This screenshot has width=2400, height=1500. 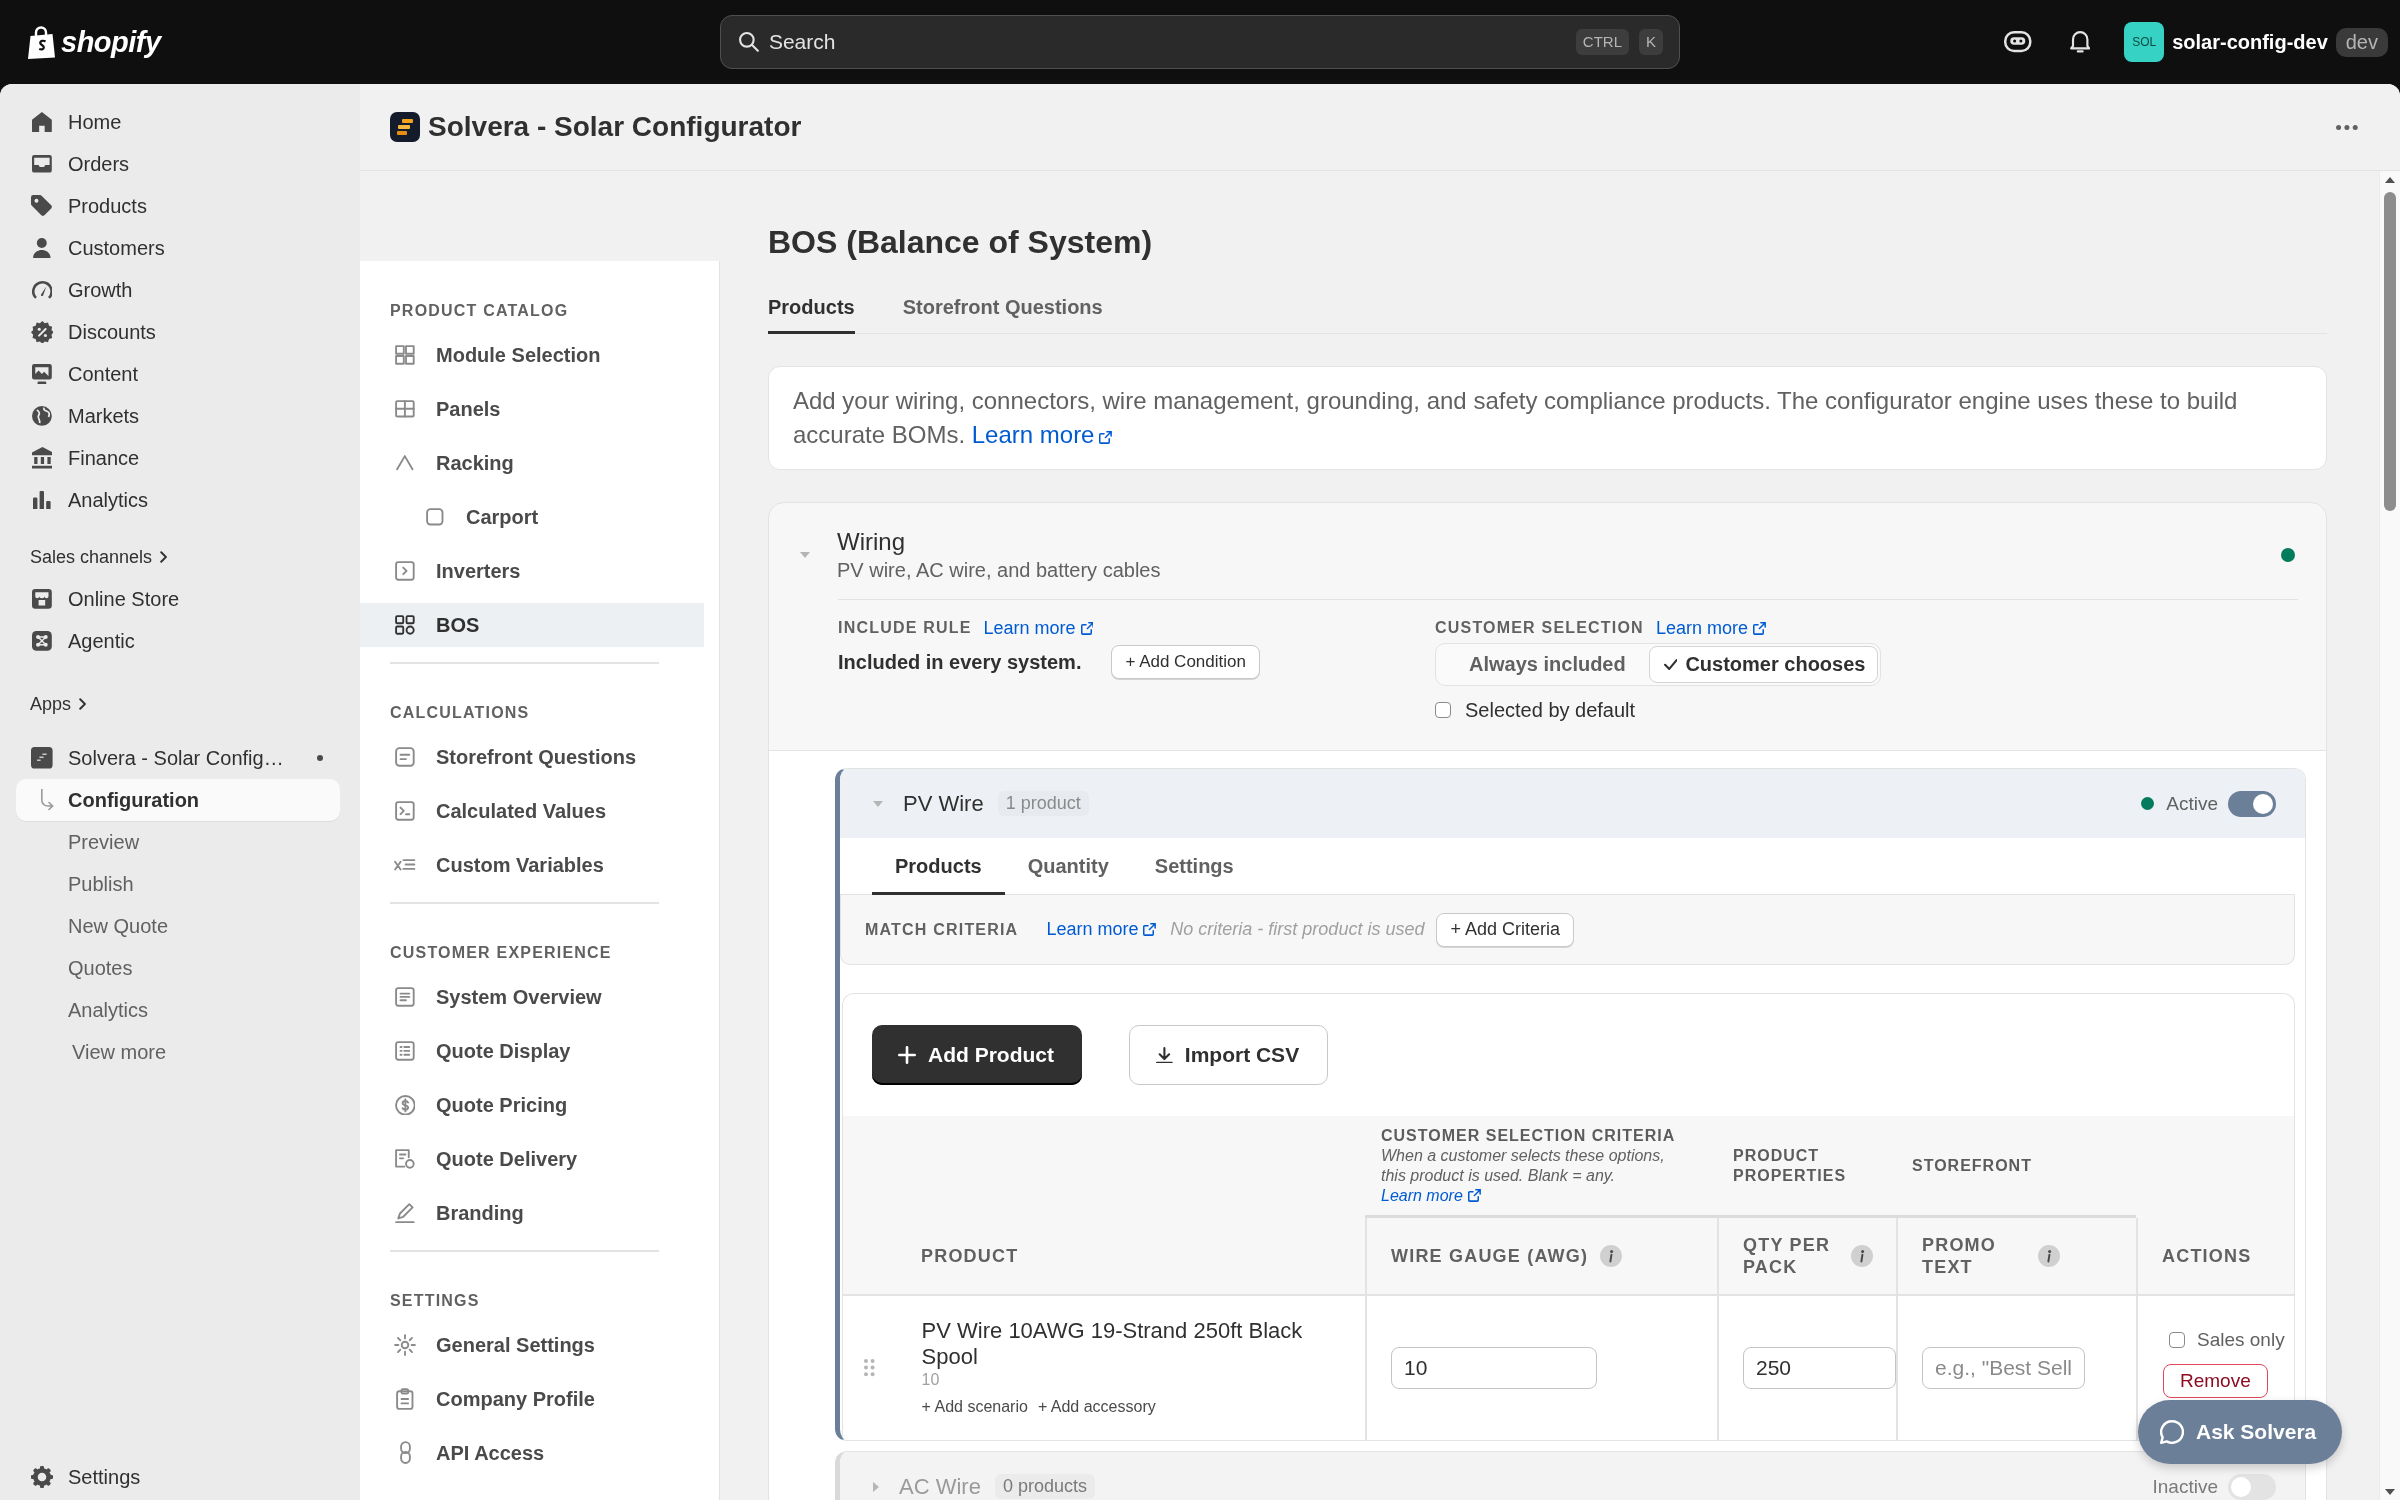 What do you see at coordinates (178, 164) in the screenshot?
I see `nav-item: Orders` at bounding box center [178, 164].